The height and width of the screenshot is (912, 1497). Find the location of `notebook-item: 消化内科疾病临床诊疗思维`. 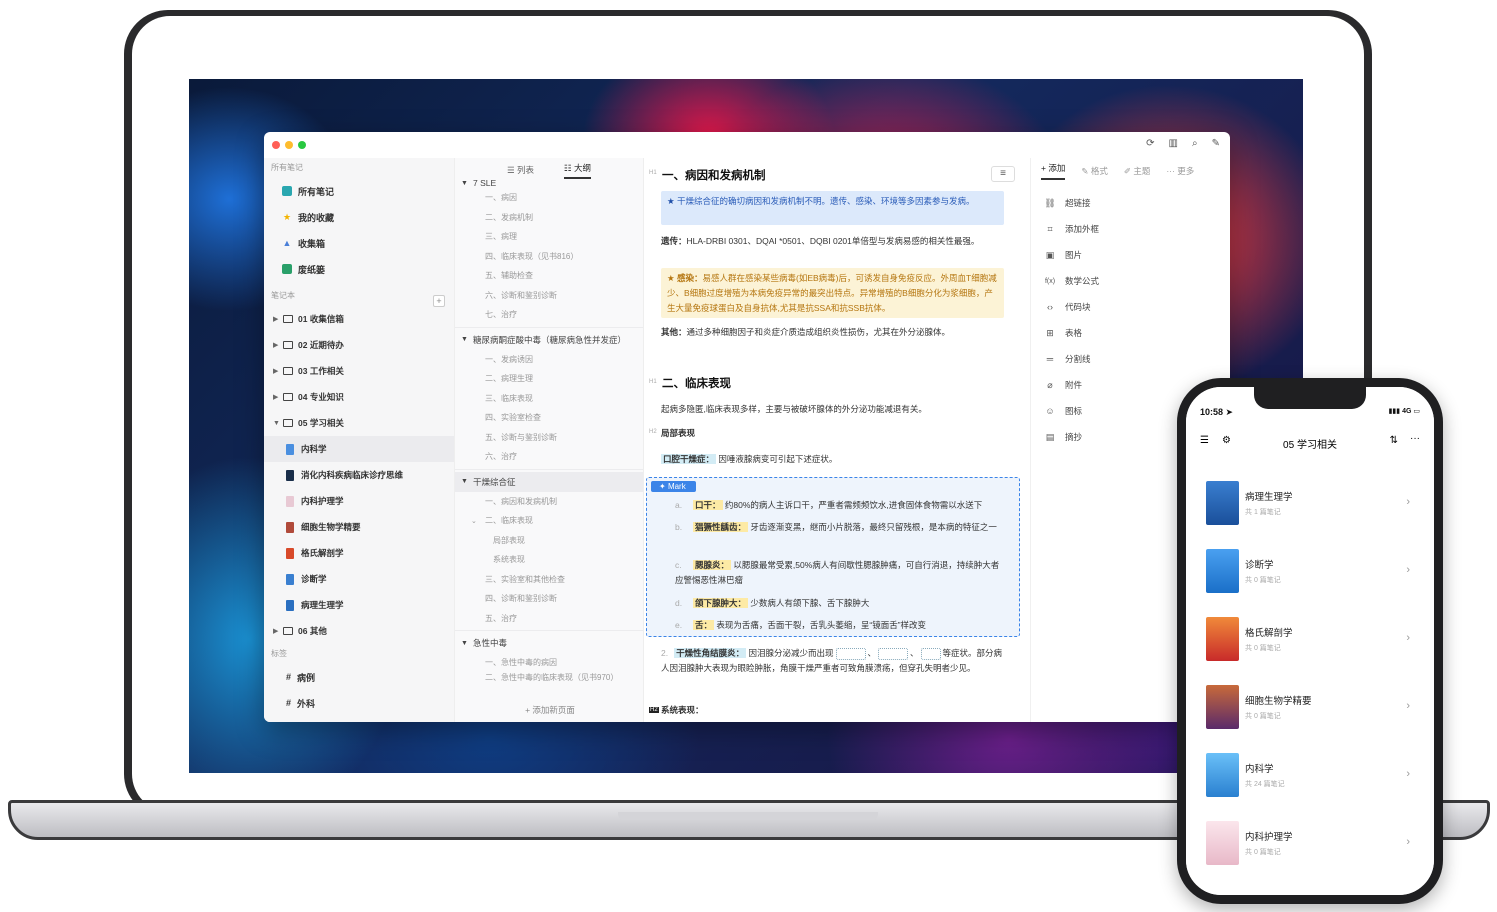

notebook-item: 消化内科疾病临床诊疗思维 is located at coordinates (359, 475).